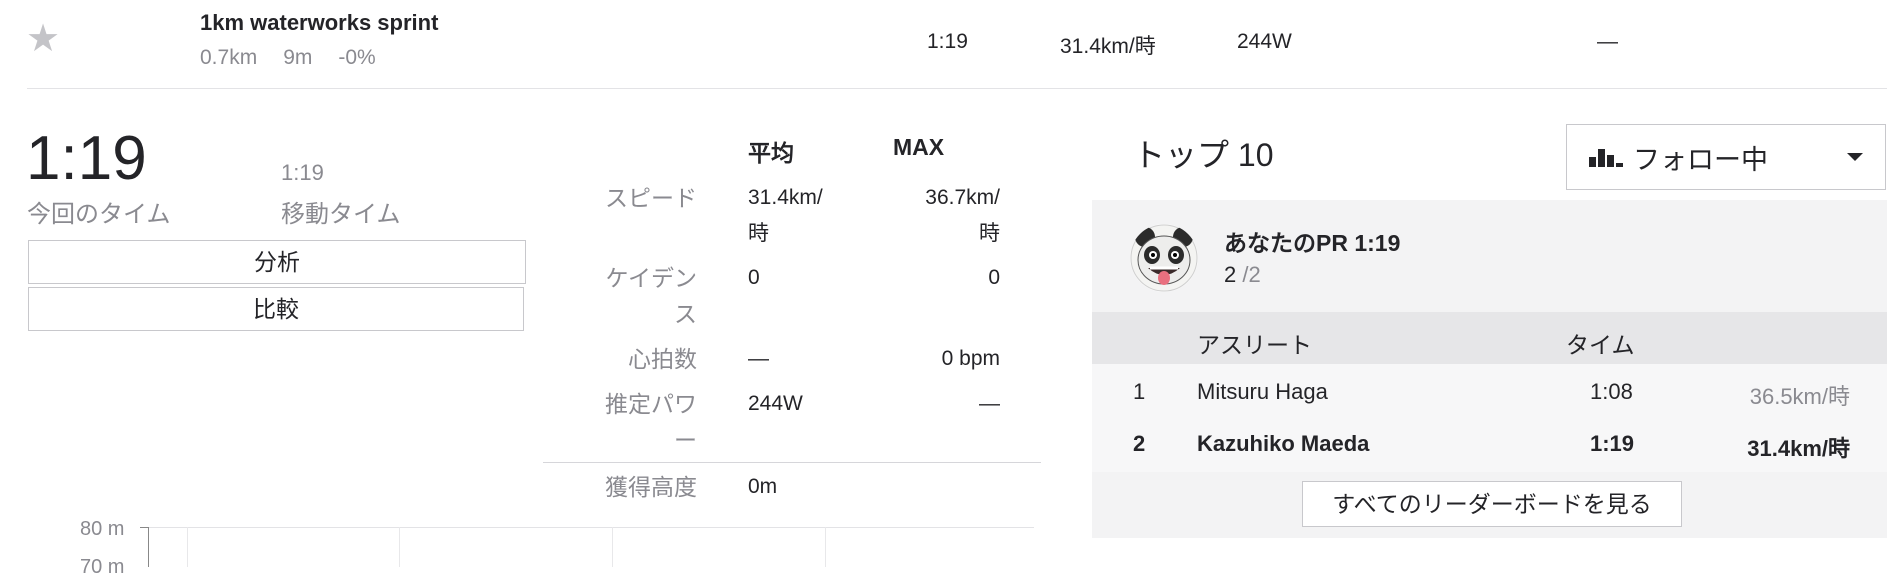 The height and width of the screenshot is (579, 1904). Describe the element at coordinates (298, 57) in the screenshot. I see `segment-elevation: 9m` at that location.